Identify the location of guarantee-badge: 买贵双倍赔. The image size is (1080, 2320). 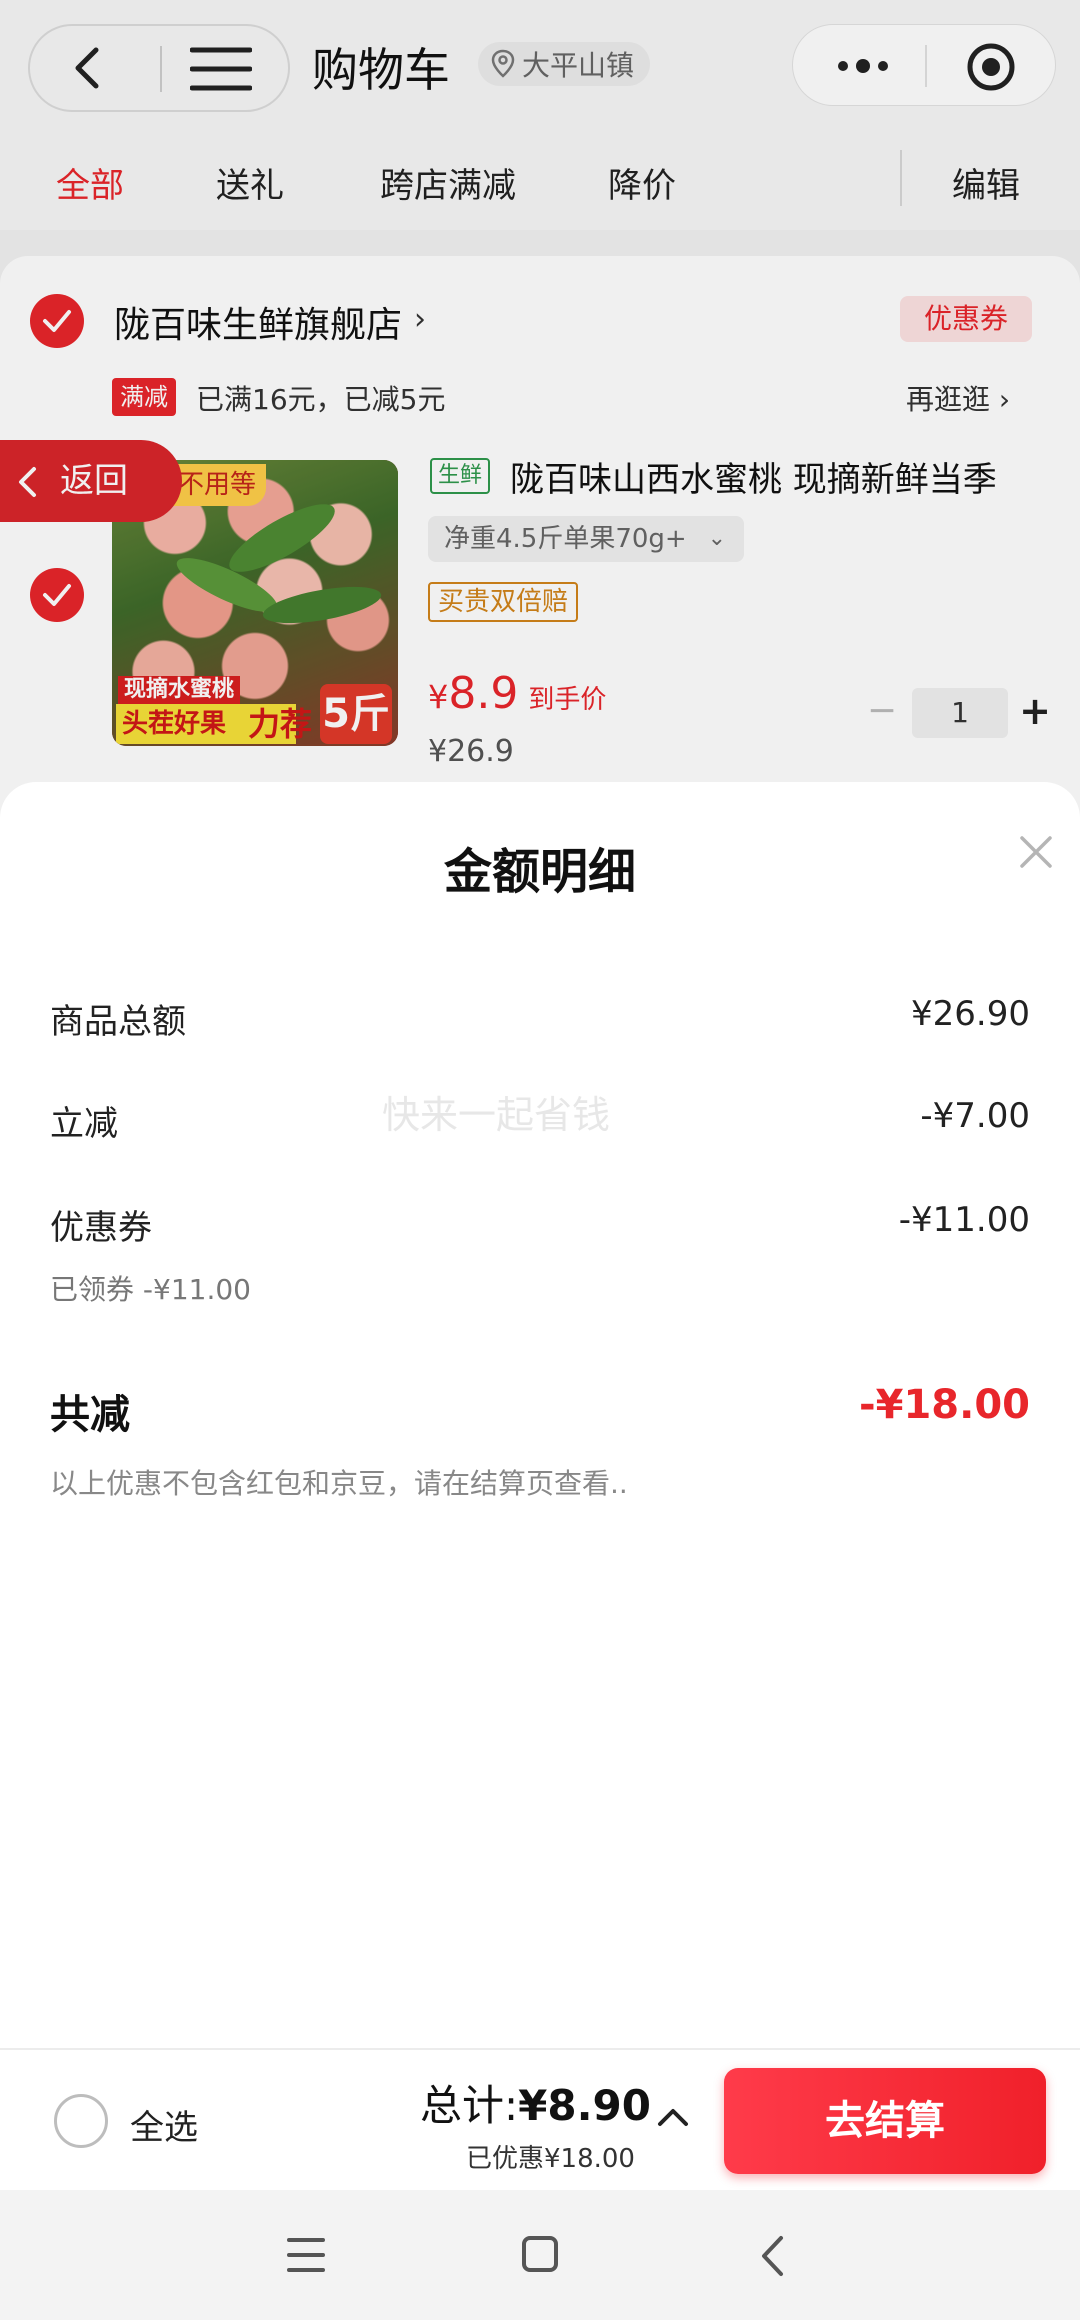
(503, 602).